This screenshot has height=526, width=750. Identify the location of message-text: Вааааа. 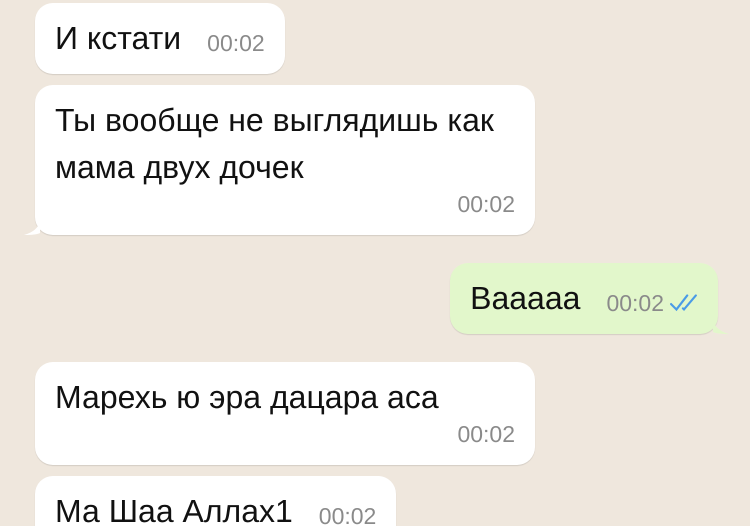
(525, 298).